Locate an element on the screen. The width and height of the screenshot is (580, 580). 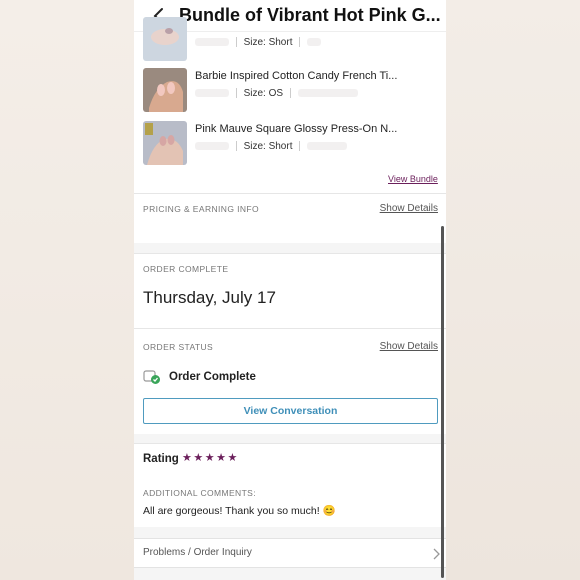
chevron-right-icon is located at coordinates (436, 554).